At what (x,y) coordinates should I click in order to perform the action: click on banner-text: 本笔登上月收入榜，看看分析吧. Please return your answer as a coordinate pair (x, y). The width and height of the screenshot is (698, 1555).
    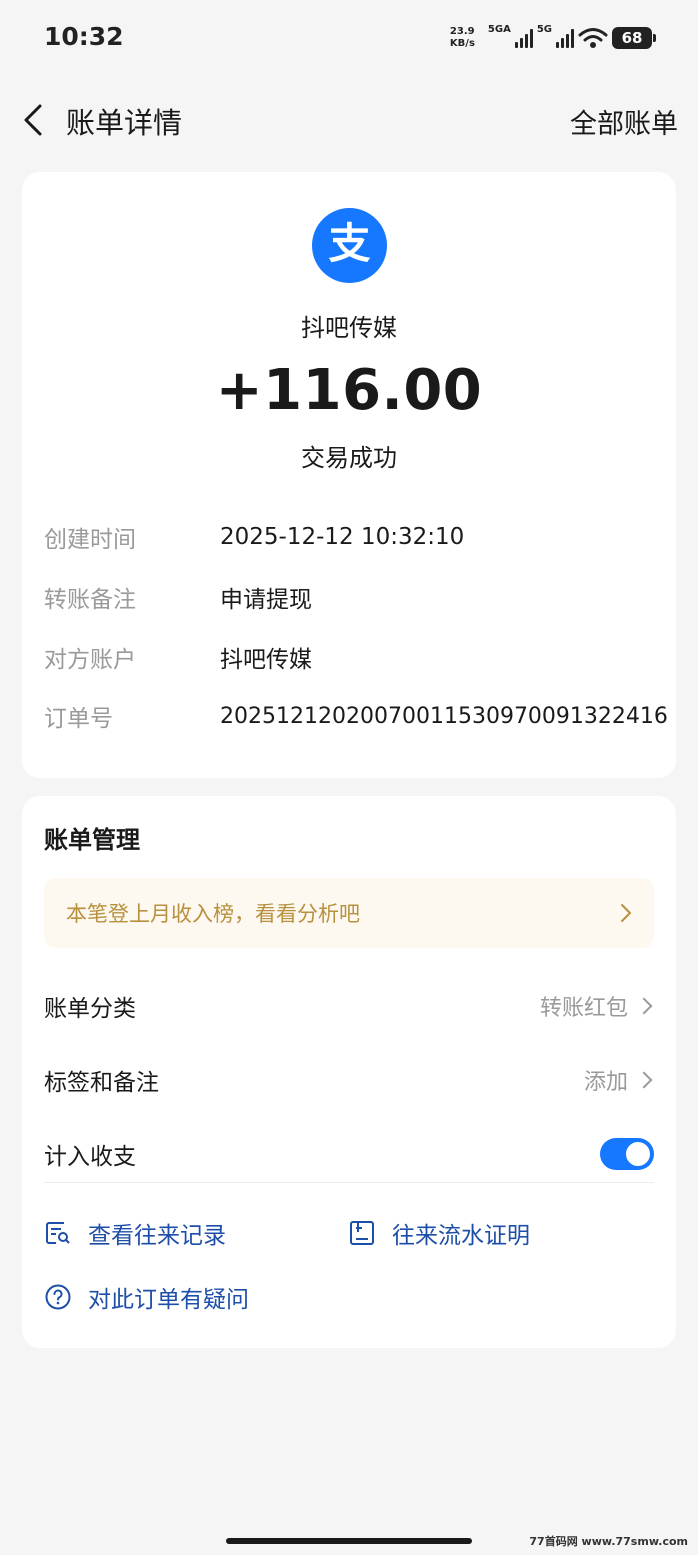
    Looking at the image, I should click on (213, 914).